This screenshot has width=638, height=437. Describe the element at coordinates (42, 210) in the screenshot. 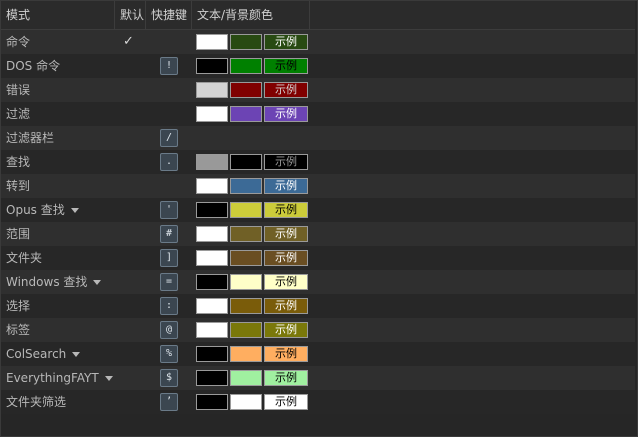

I see `mode-name: Opus 查找` at that location.